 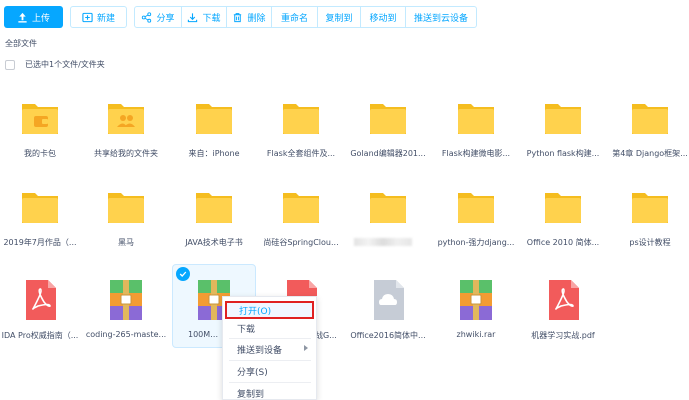 I want to click on file-tile: 黑马, so click(x=126, y=227).